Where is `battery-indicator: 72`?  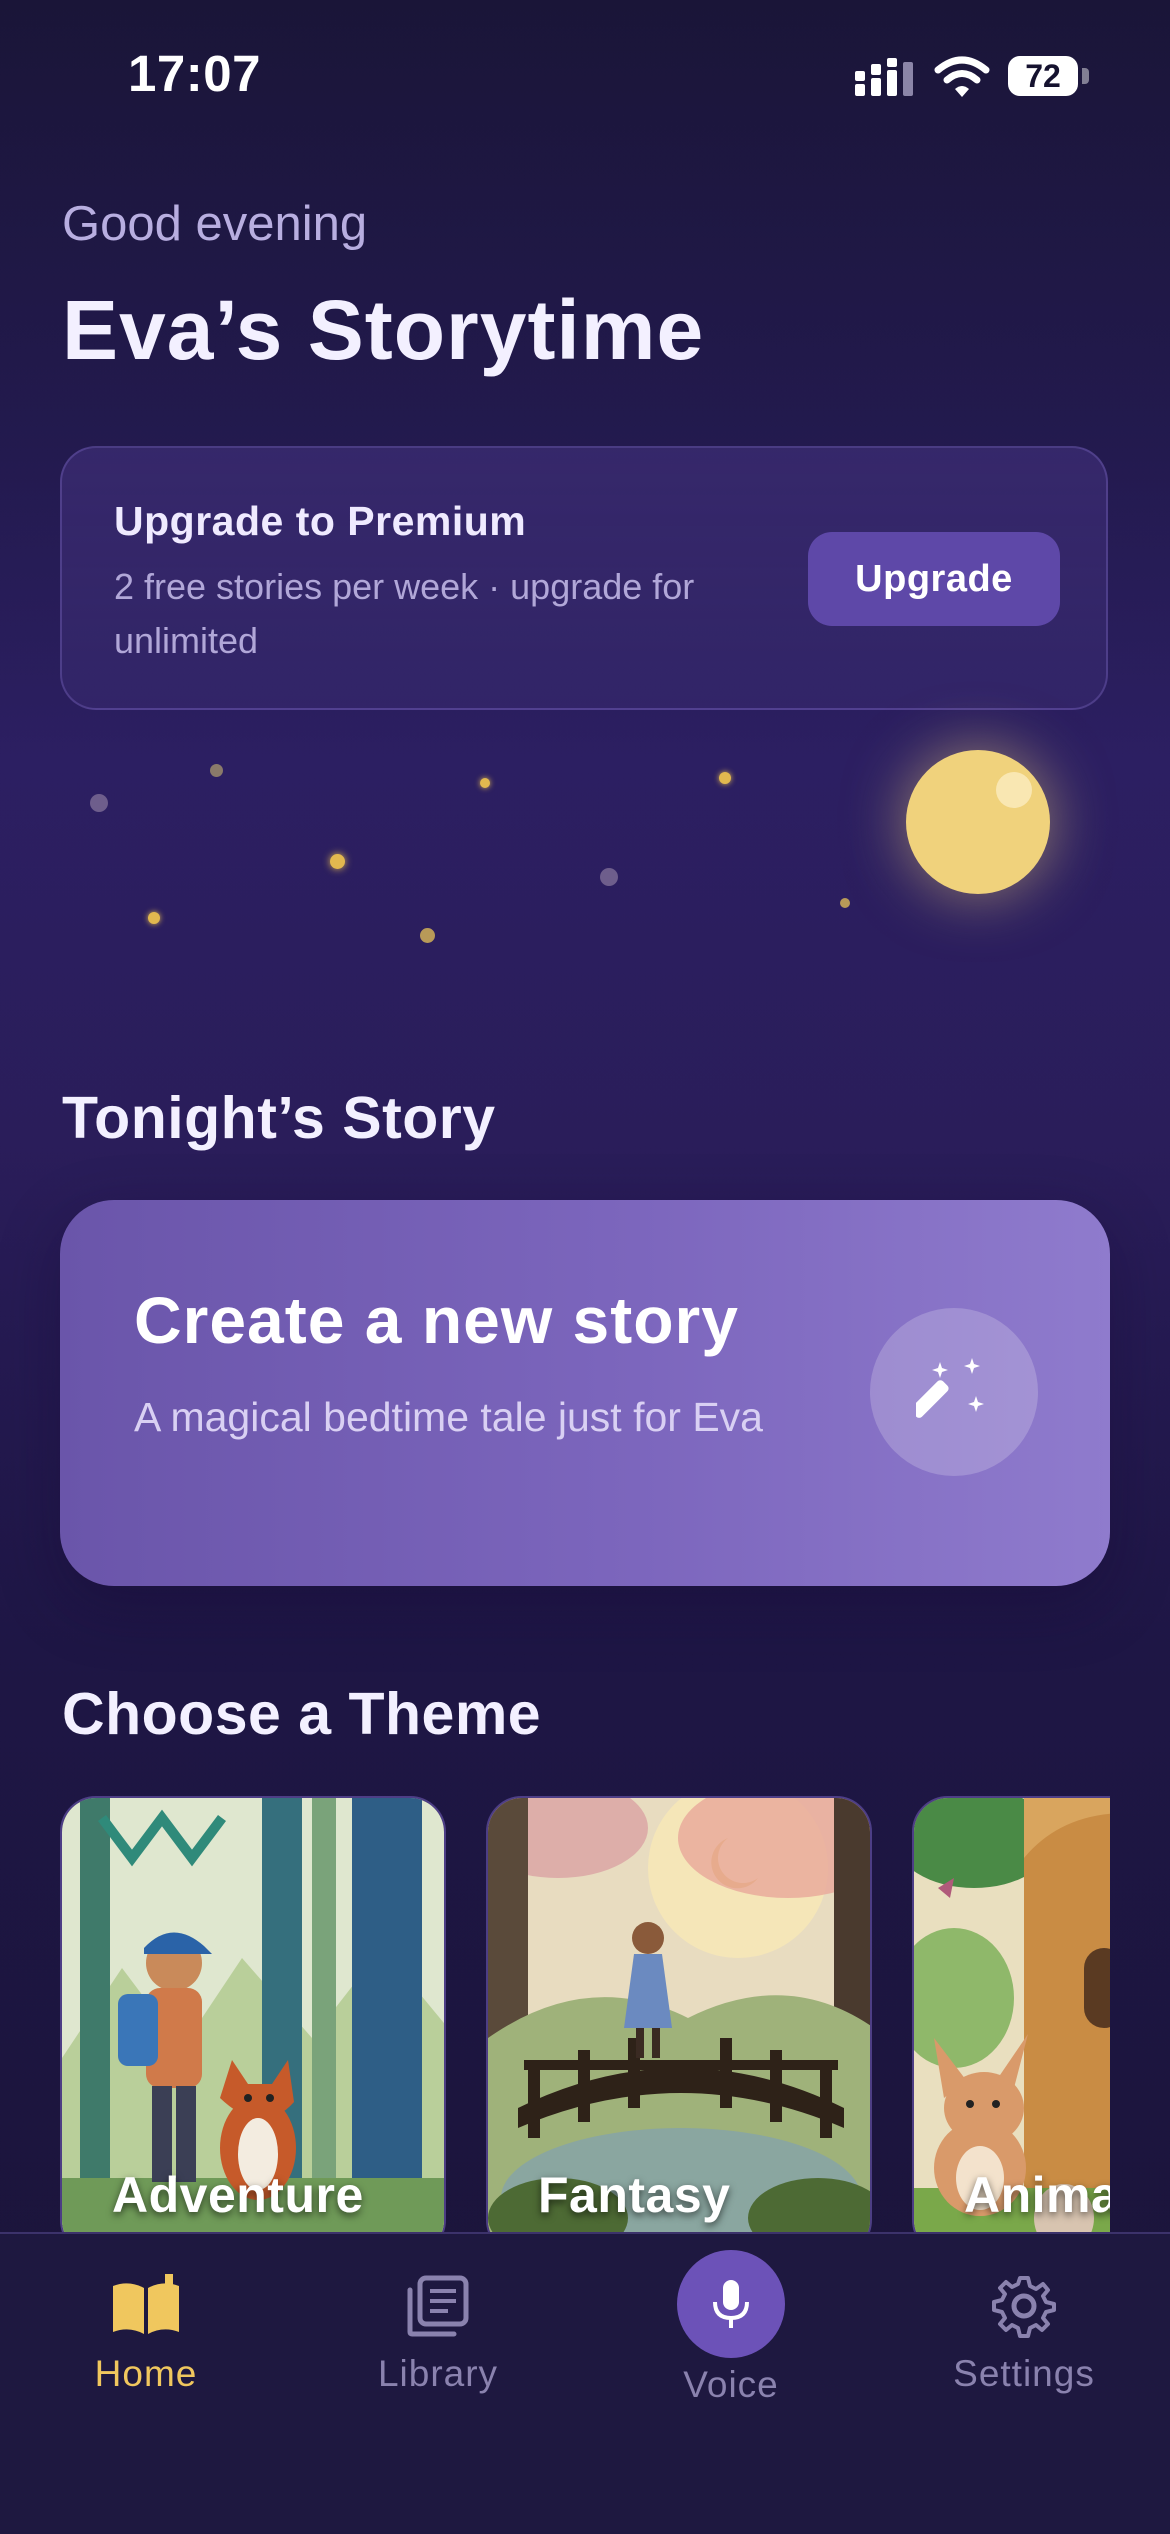
battery-indicator: 72 is located at coordinates (1043, 76).